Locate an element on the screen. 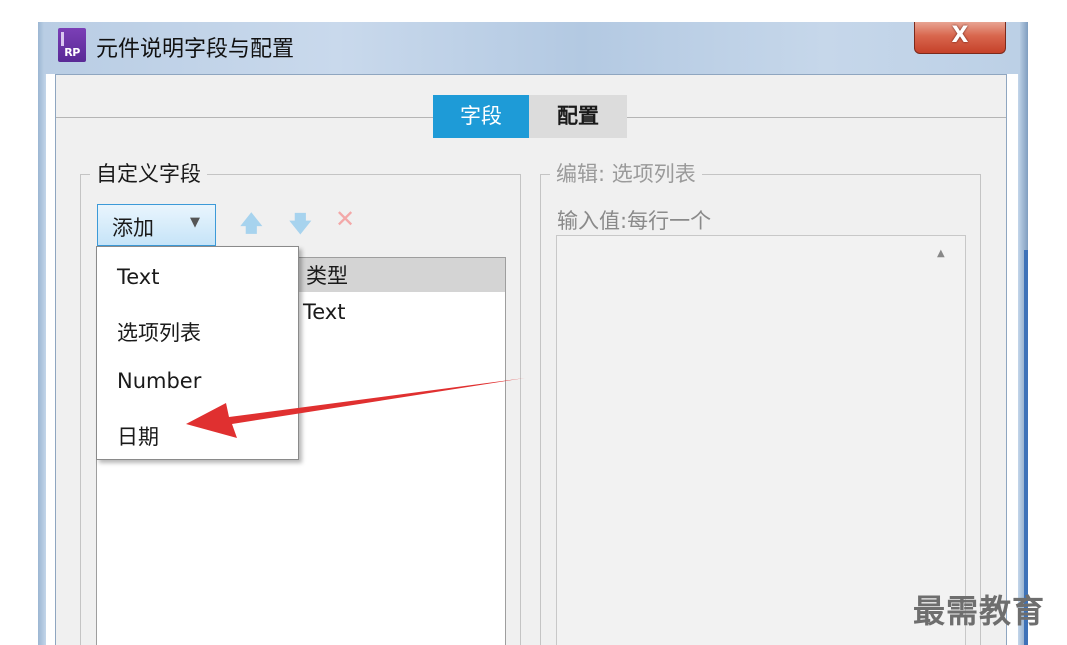  move-up-icon: 🡅 is located at coordinates (251, 226).